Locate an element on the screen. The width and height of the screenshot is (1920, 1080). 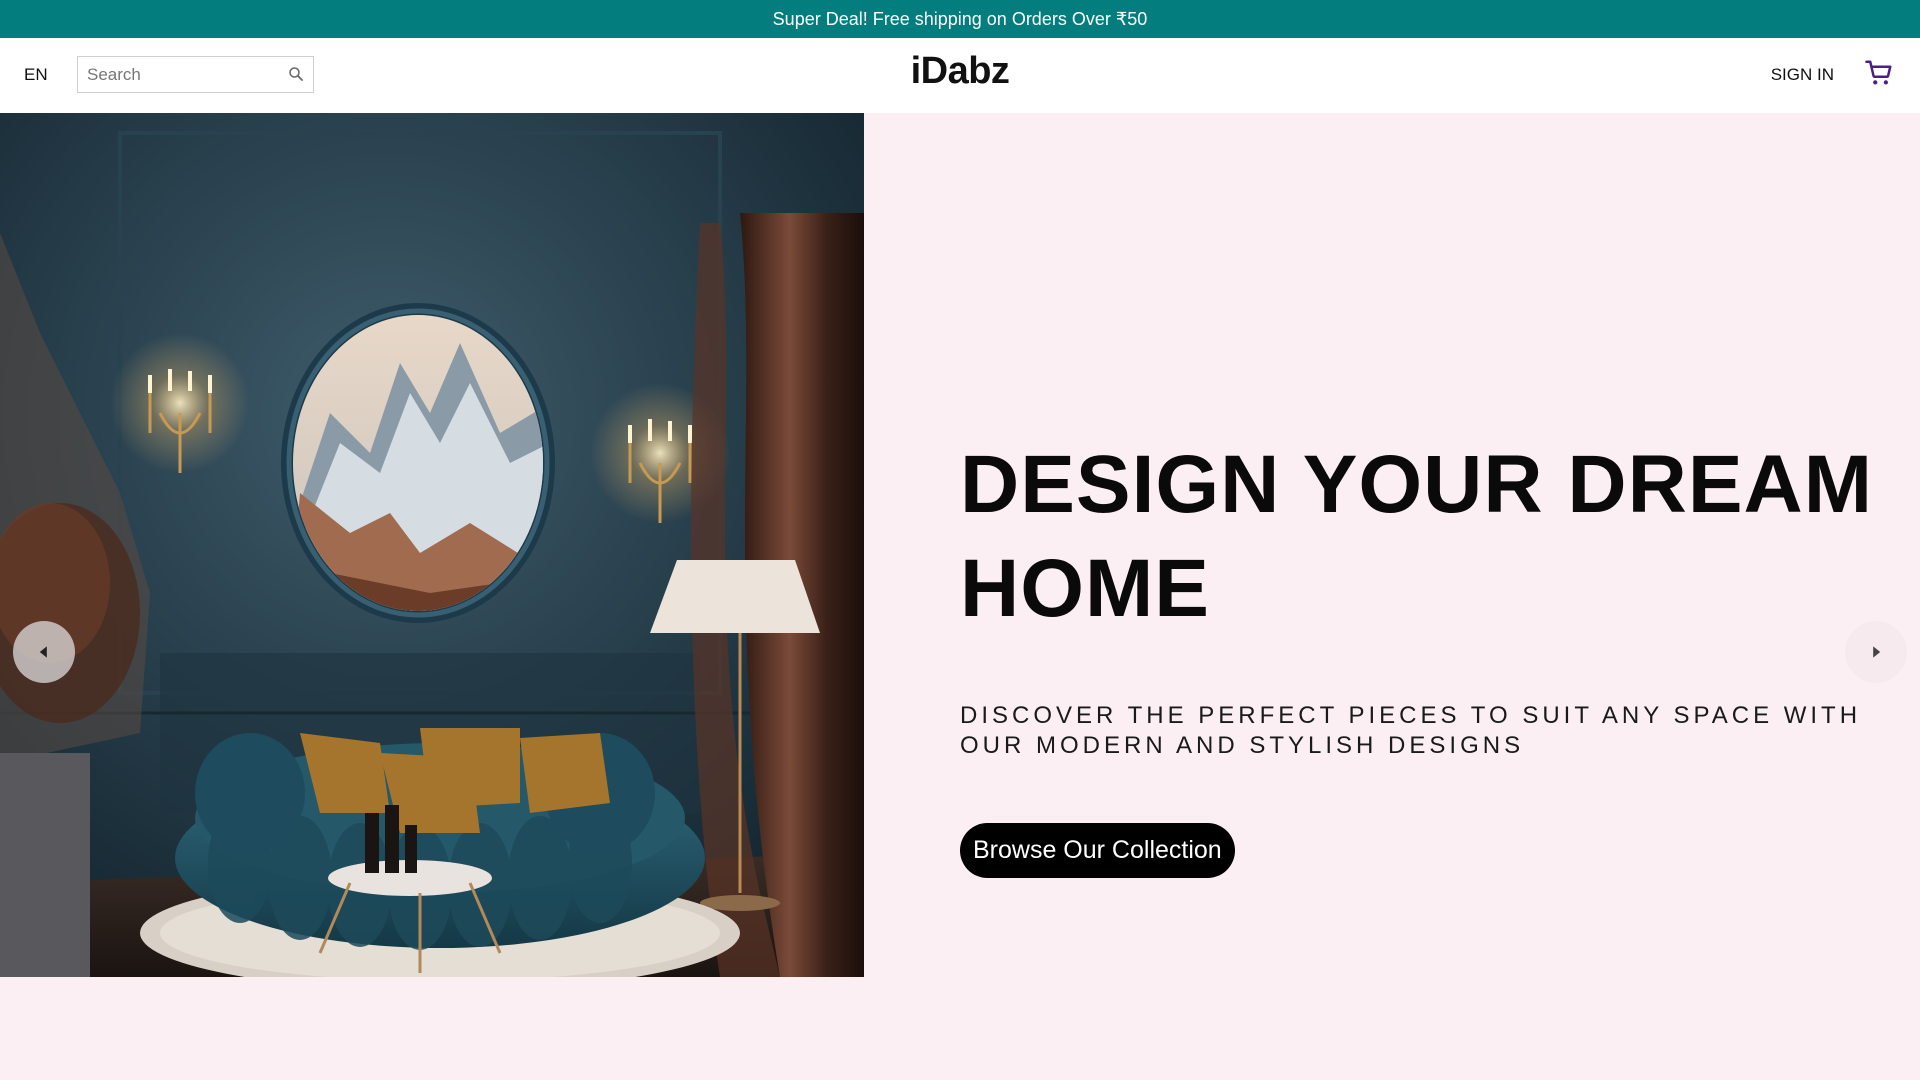
site-header: EN iDabz SIGN IN is located at coordinates (960, 75).